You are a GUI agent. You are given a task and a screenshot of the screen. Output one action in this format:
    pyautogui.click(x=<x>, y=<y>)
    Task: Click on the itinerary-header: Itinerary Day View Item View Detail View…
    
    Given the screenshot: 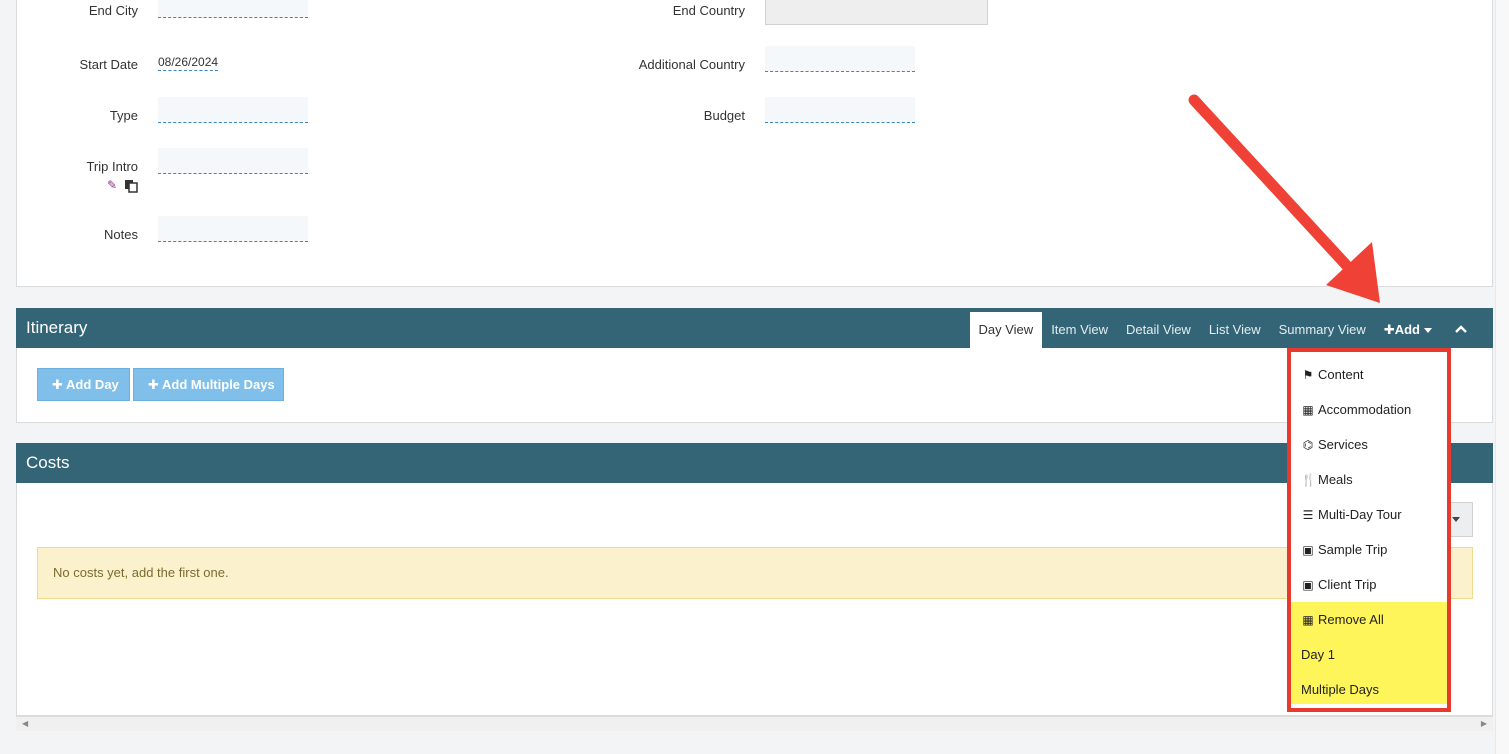 What is the action you would take?
    pyautogui.click(x=754, y=328)
    